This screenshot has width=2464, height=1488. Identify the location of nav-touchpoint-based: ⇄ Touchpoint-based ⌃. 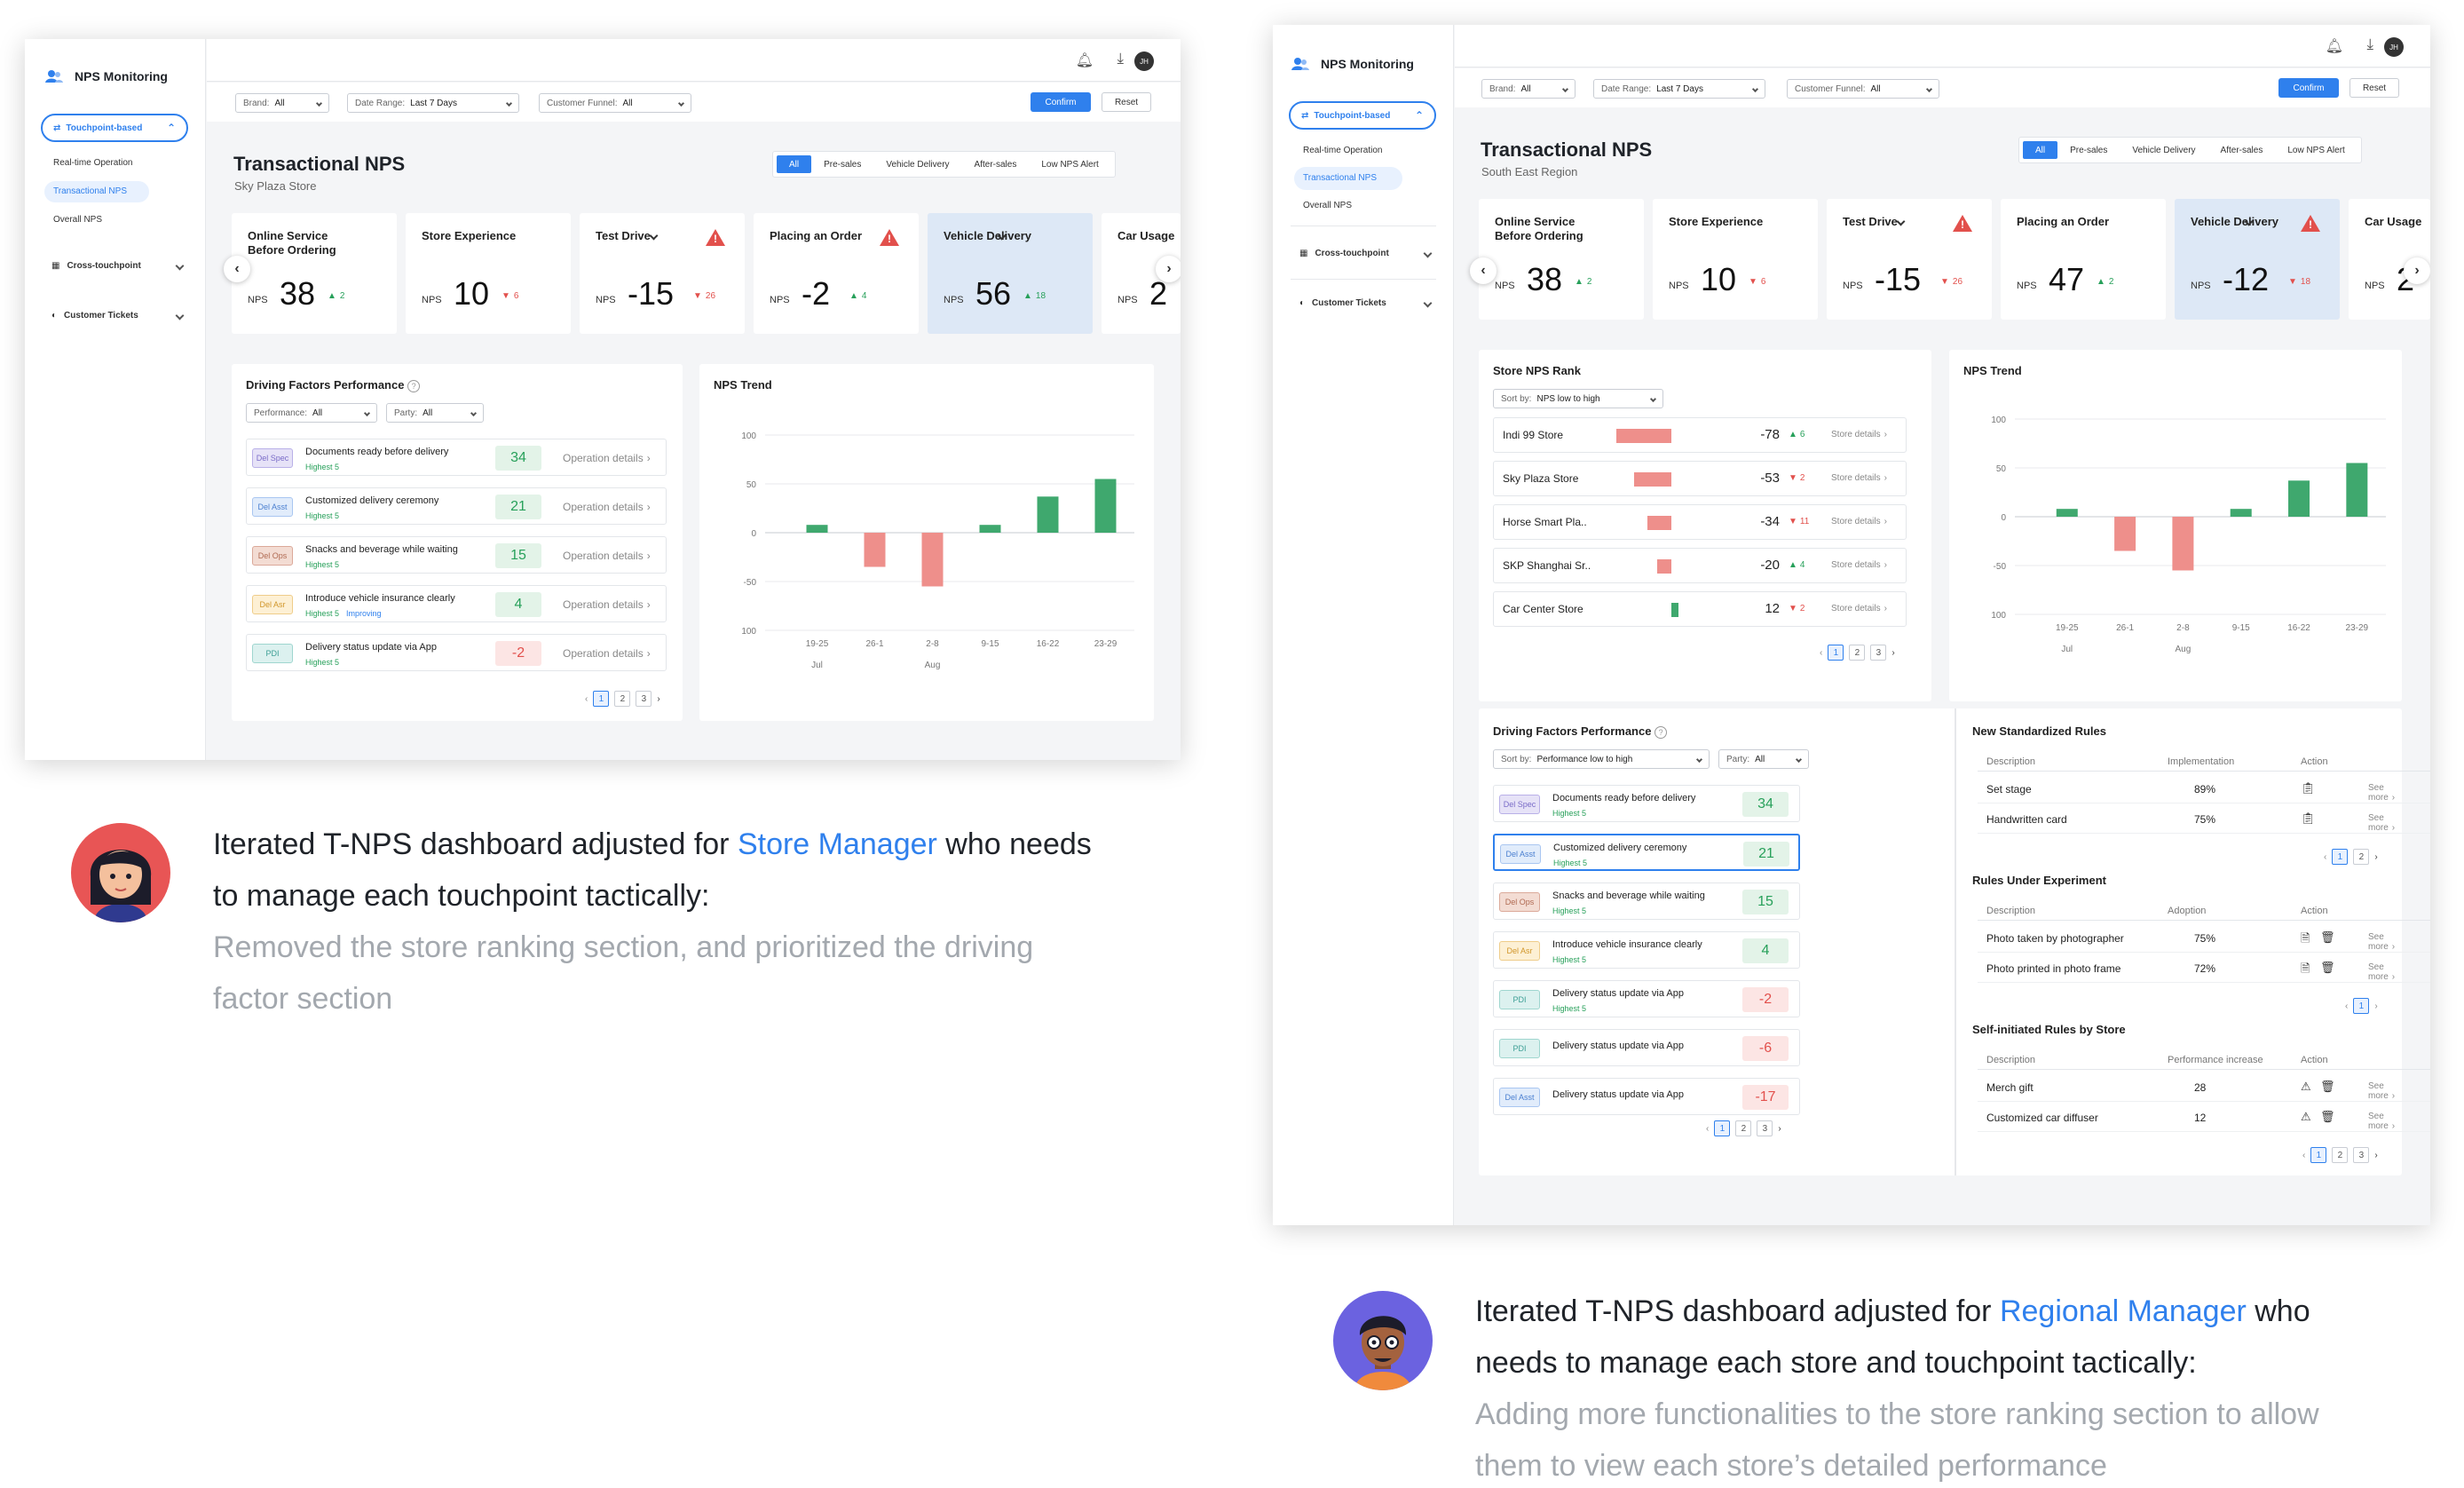
(1362, 115).